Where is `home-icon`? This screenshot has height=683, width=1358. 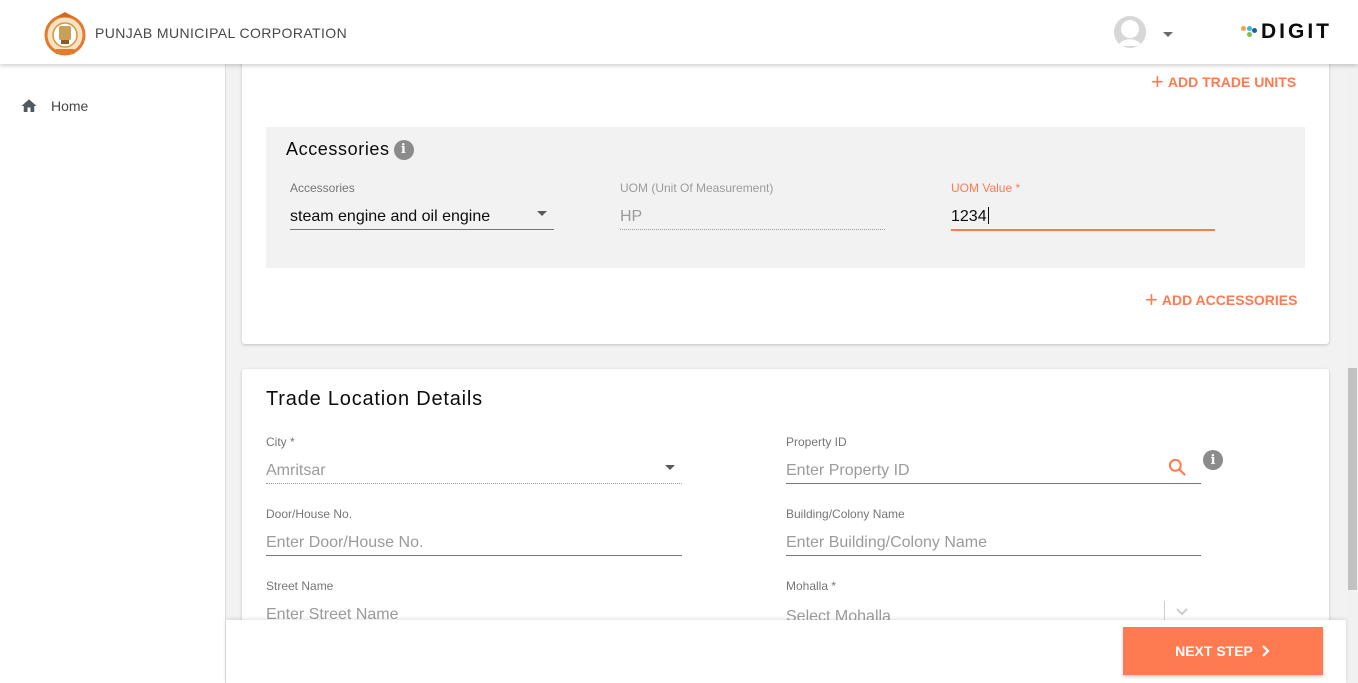 home-icon is located at coordinates (29, 105).